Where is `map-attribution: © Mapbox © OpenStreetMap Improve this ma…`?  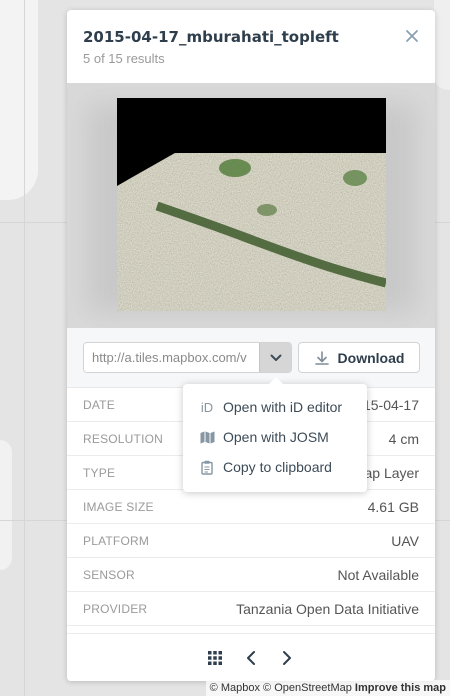
map-attribution: © Mapbox © OpenStreetMap Improve this ma… is located at coordinates (327, 688).